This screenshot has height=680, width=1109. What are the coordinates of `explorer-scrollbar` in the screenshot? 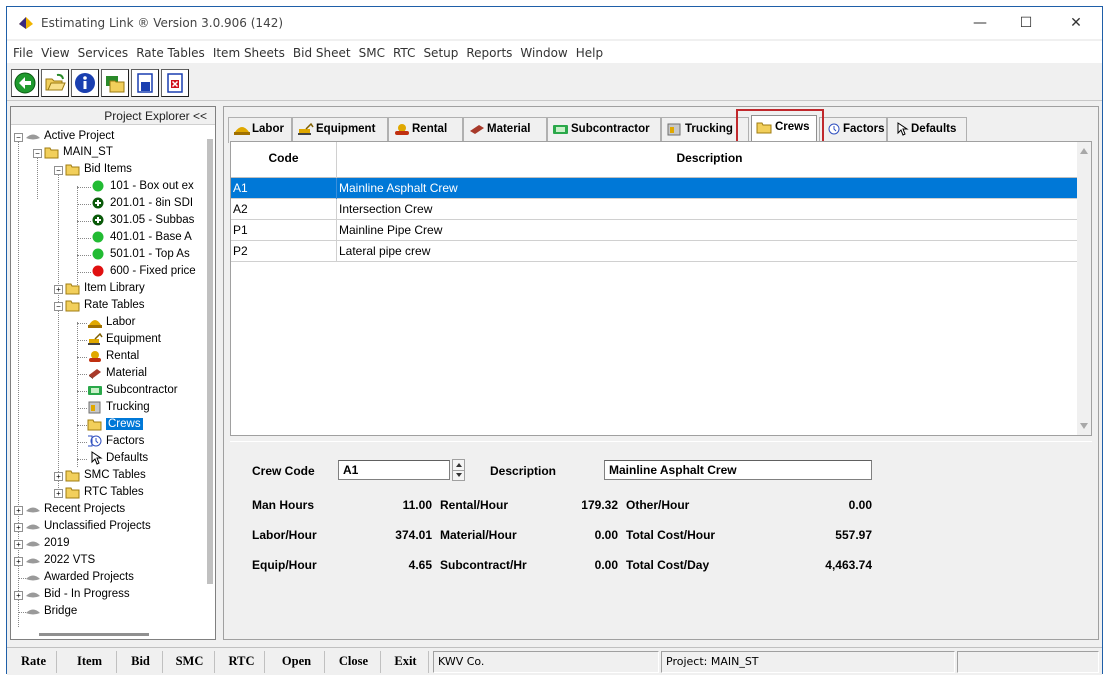 It's located at (210, 361).